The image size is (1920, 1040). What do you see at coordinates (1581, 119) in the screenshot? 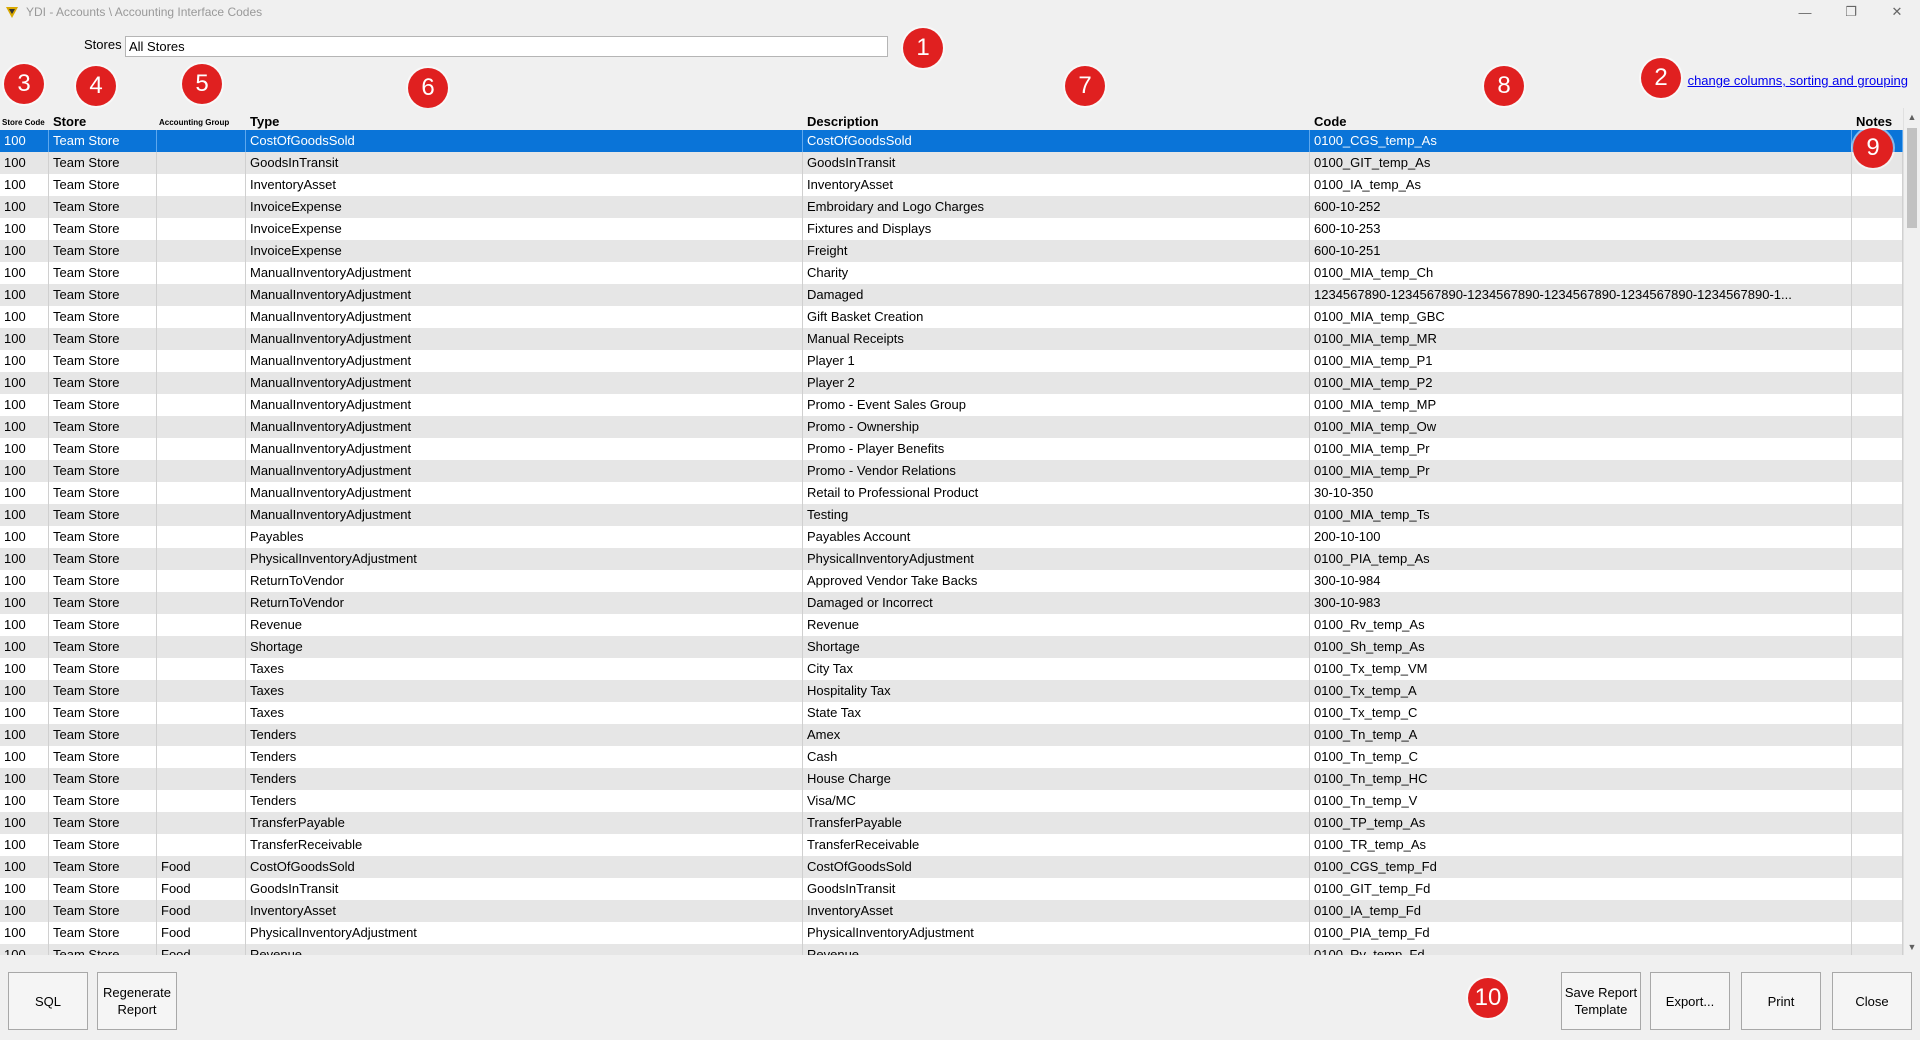
I see `column-header-code: Code` at bounding box center [1581, 119].